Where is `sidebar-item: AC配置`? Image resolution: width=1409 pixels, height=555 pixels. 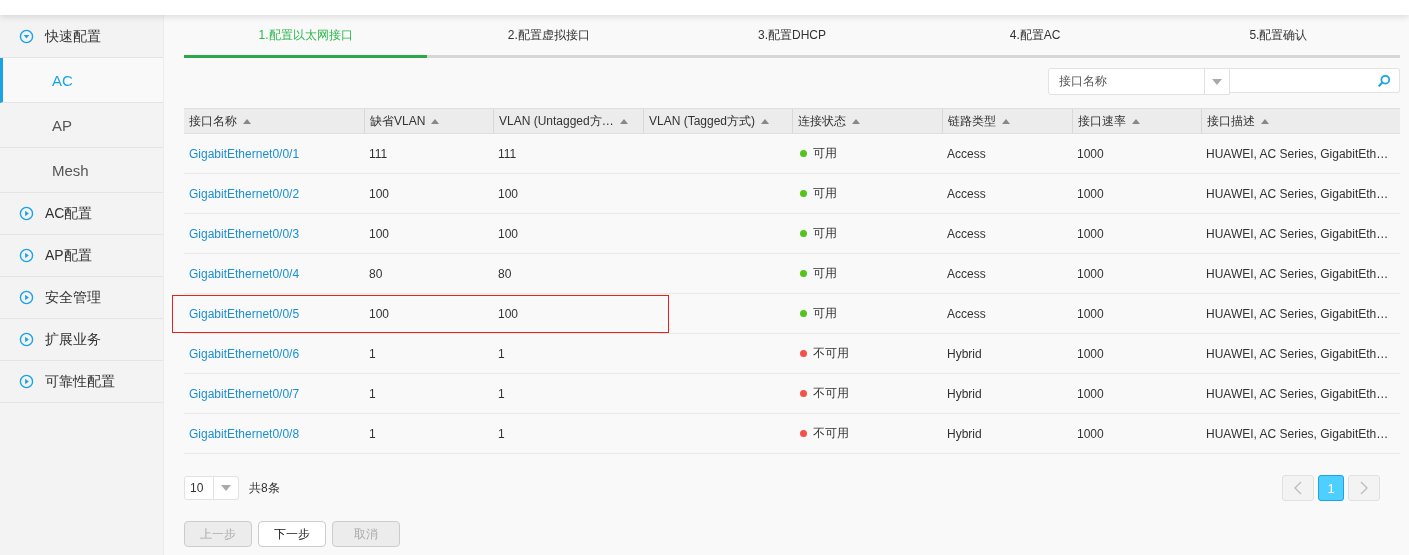 sidebar-item: AC配置 is located at coordinates (81, 214).